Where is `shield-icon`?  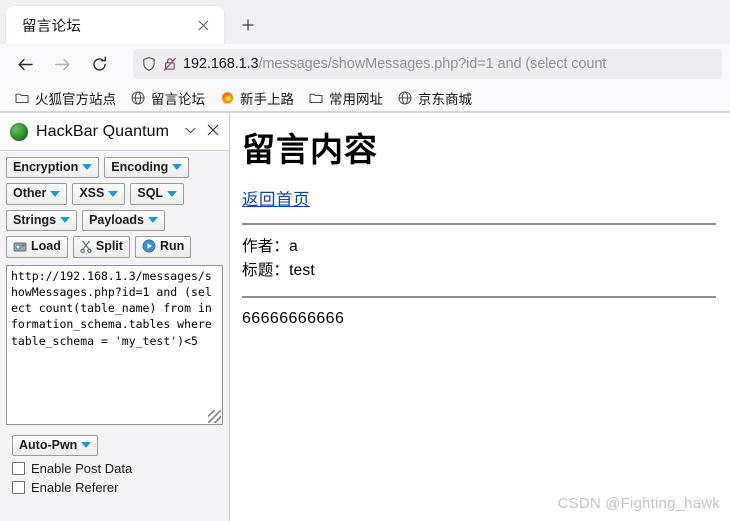 shield-icon is located at coordinates (149, 64).